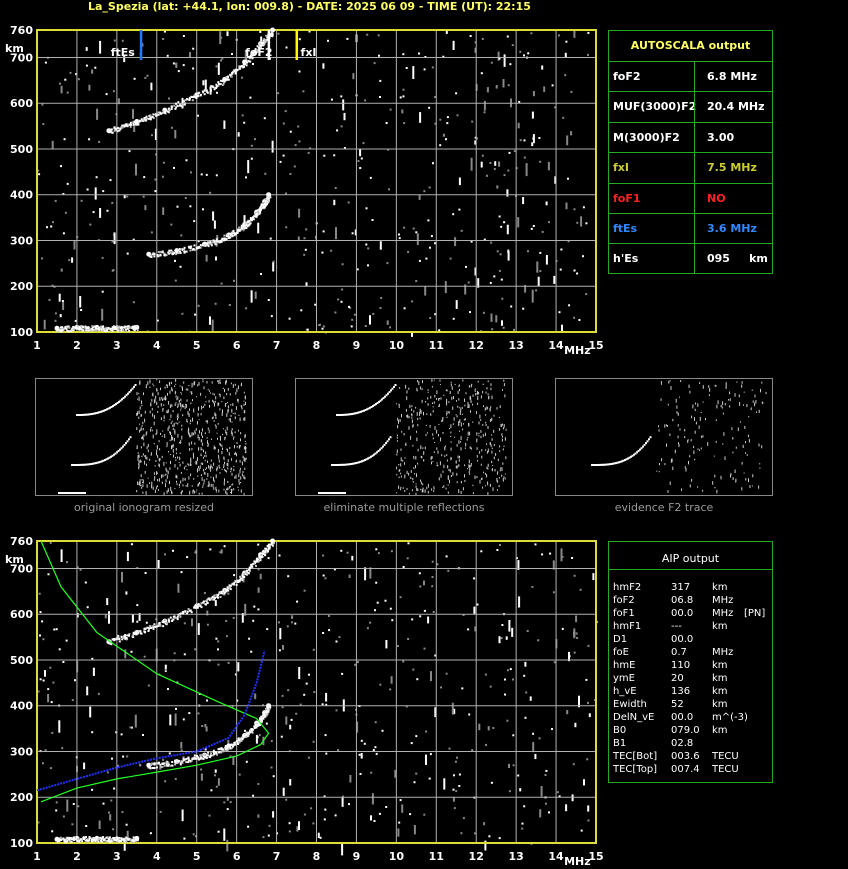  What do you see at coordinates (625, 228) in the screenshot?
I see `autoscala-label: ftEs` at bounding box center [625, 228].